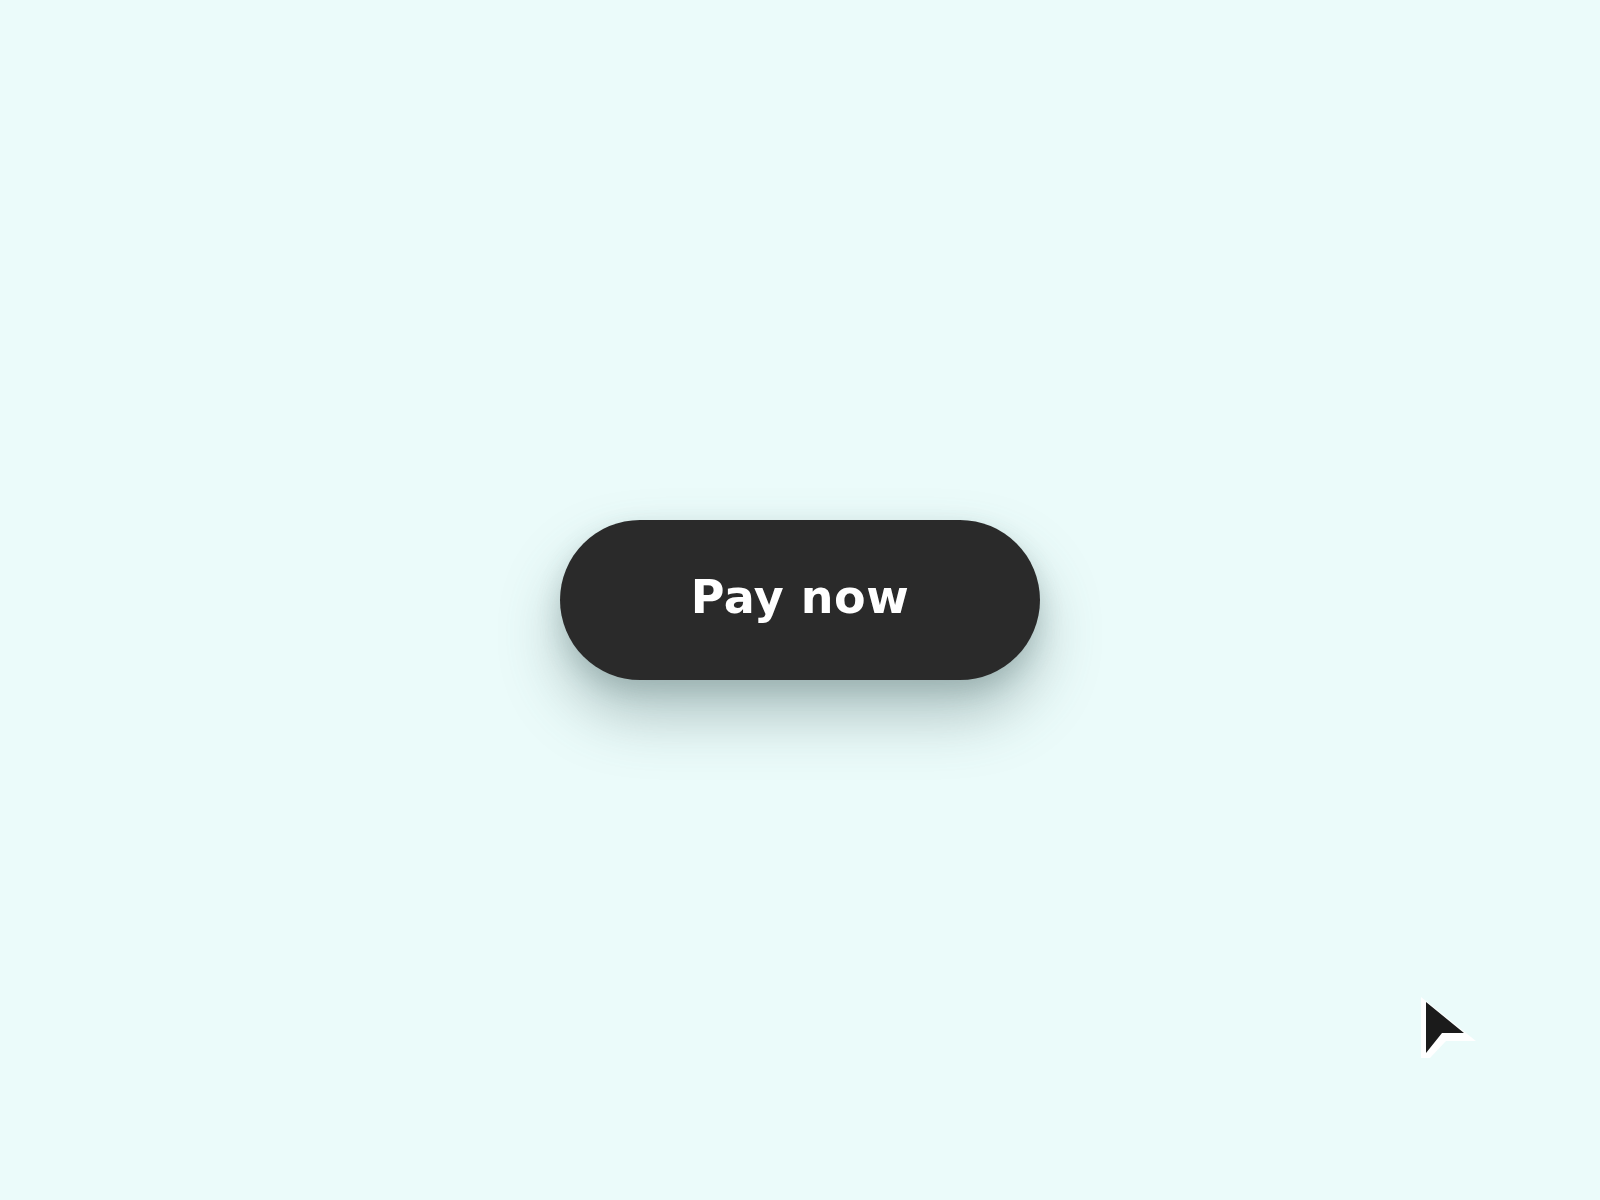 Image resolution: width=1600 pixels, height=1200 pixels. Describe the element at coordinates (1448, 1027) in the screenshot. I see `cursor-icon` at that location.